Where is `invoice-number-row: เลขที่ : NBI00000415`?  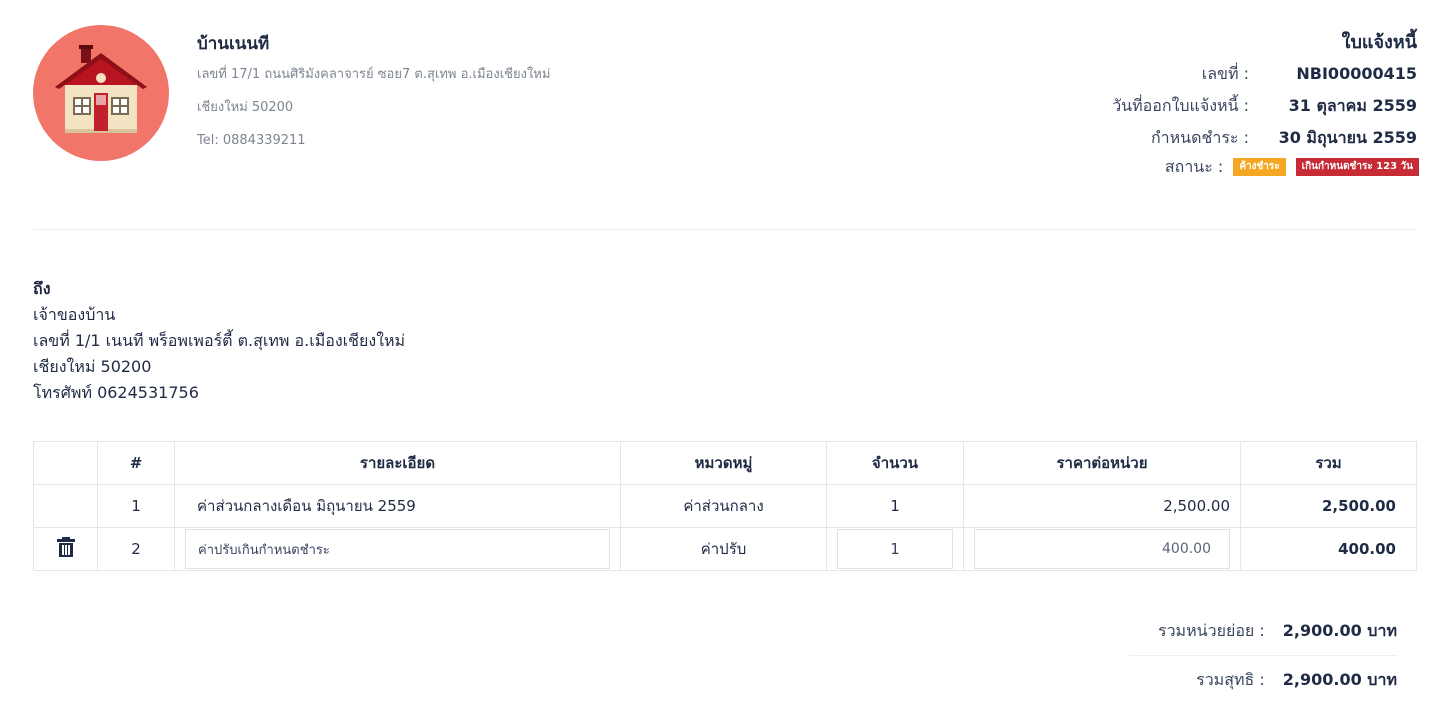
invoice-number-row: เลขที่ : NBI00000415 is located at coordinates (1207, 74).